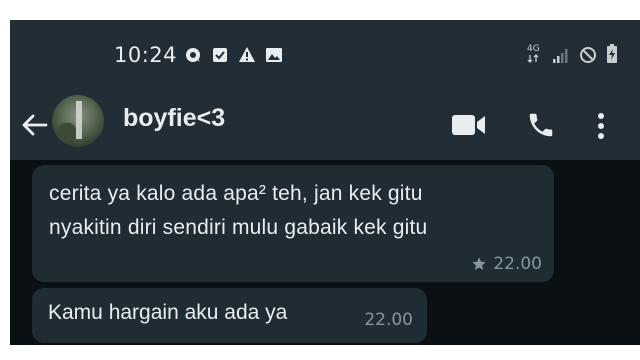 This screenshot has width=640, height=360. Describe the element at coordinates (35, 125) in the screenshot. I see `back-arrow-icon` at that location.